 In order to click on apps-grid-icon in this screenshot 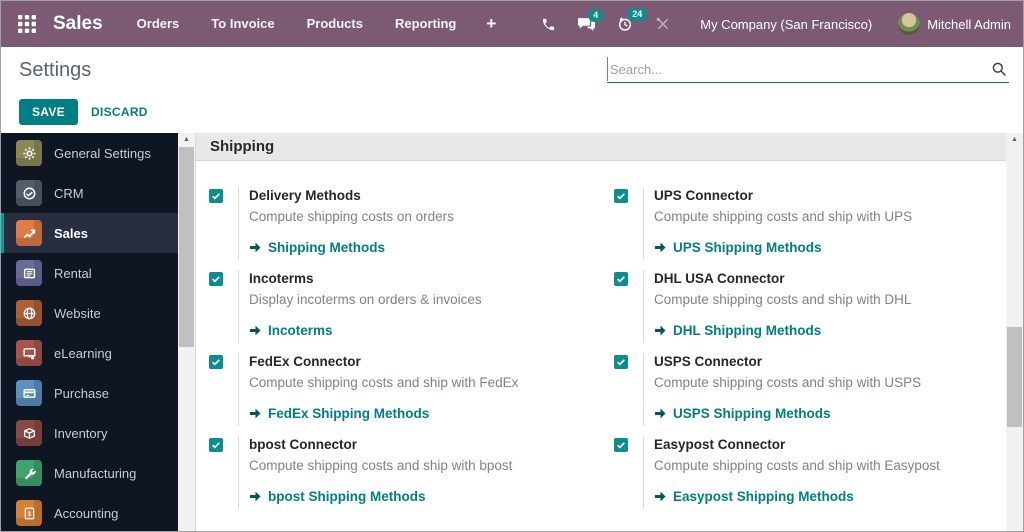, I will do `click(27, 24)`.